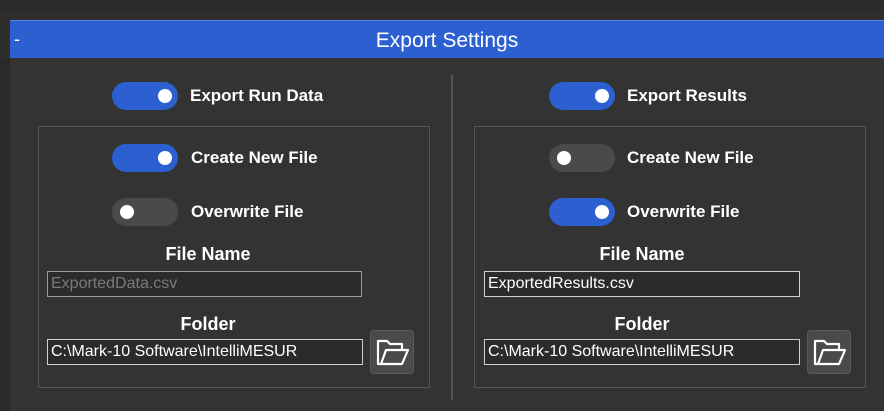 The width and height of the screenshot is (884, 411). Describe the element at coordinates (582, 96) in the screenshot. I see `export-results-toggle` at that location.